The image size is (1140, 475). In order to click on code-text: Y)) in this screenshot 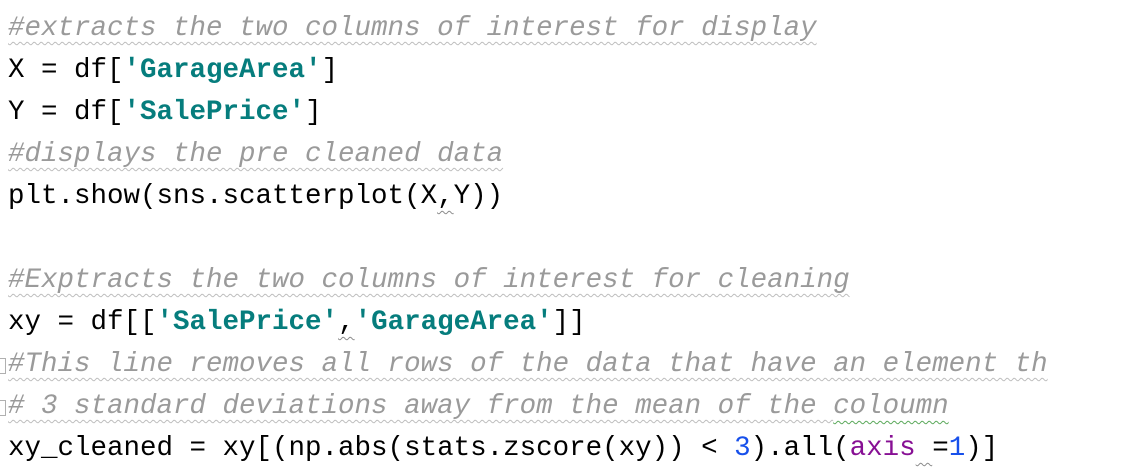, I will do `click(478, 196)`.